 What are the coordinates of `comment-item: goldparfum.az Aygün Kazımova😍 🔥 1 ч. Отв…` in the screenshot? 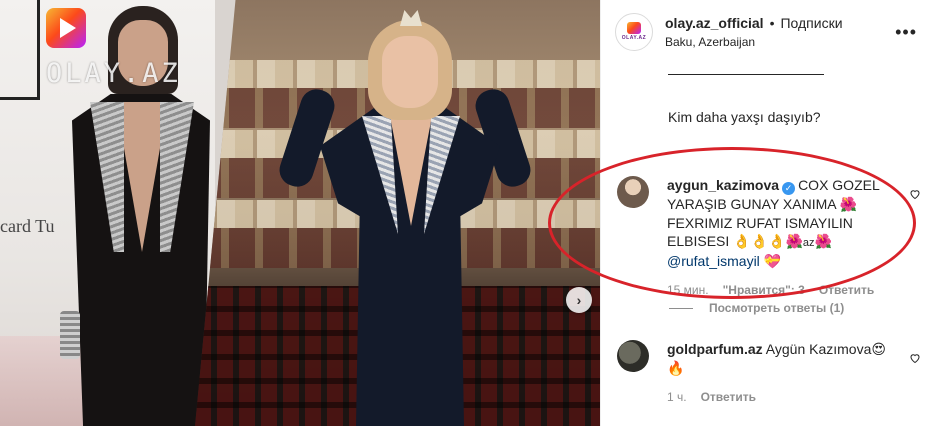 It's located at (767, 373).